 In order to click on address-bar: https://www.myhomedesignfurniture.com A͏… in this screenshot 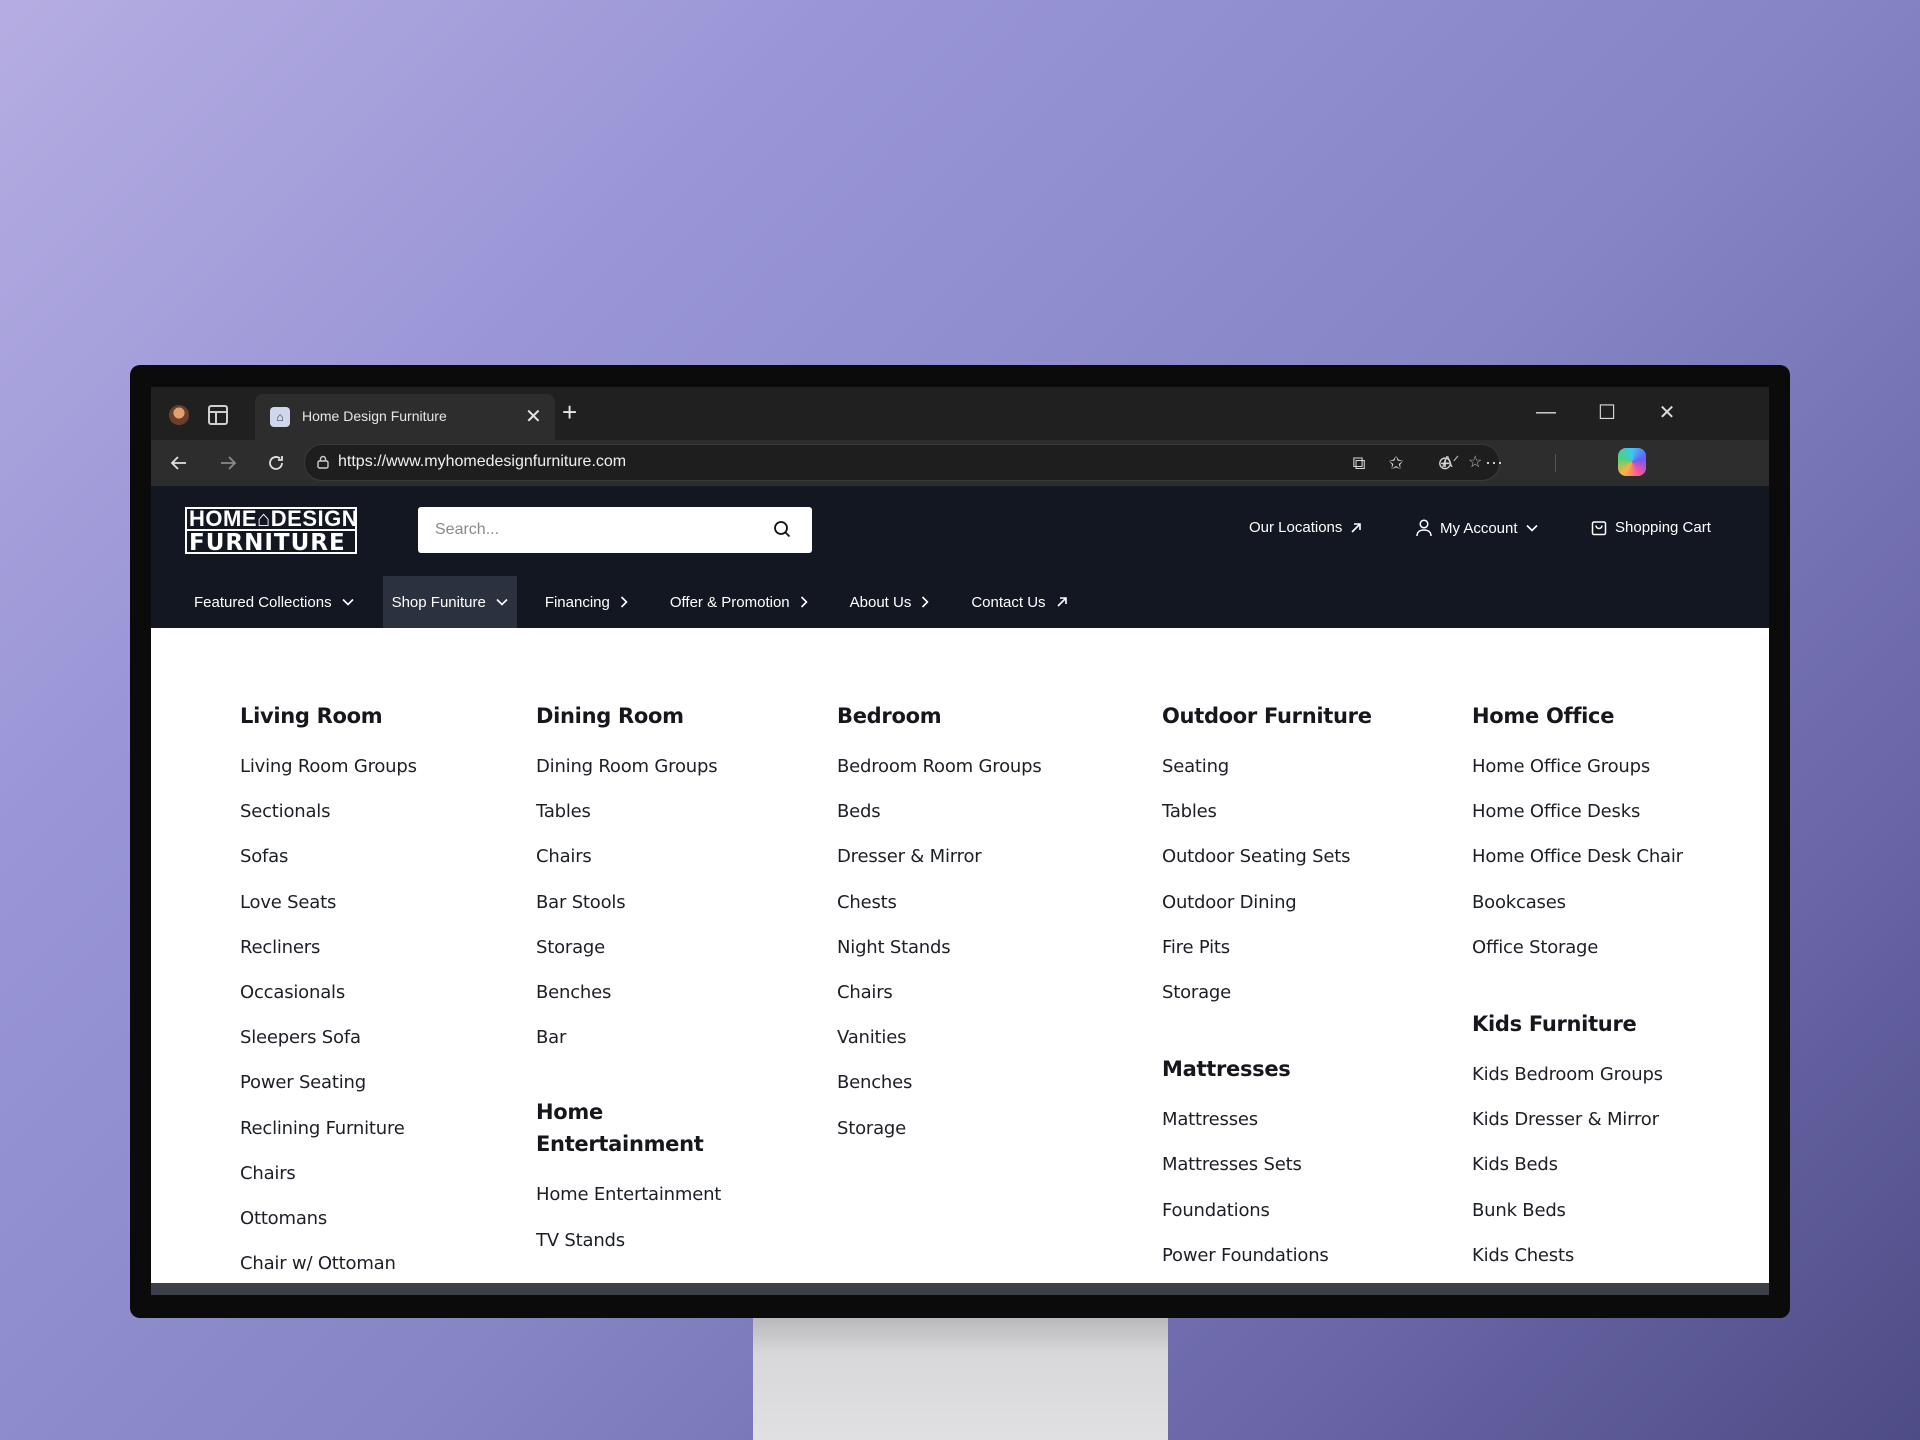, I will do `click(902, 462)`.